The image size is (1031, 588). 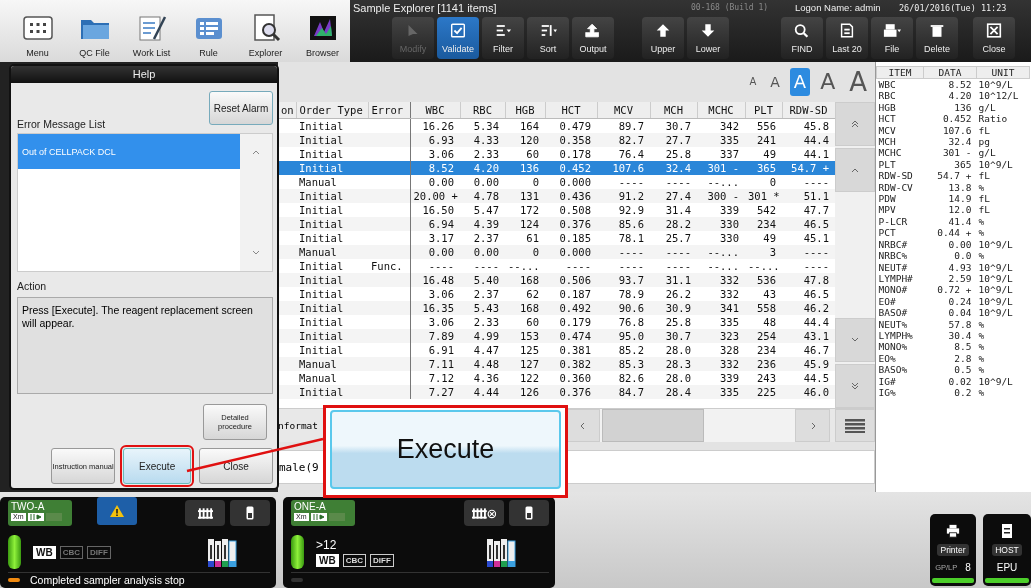 I want to click on toolbar-button: Menu, so click(x=37, y=31).